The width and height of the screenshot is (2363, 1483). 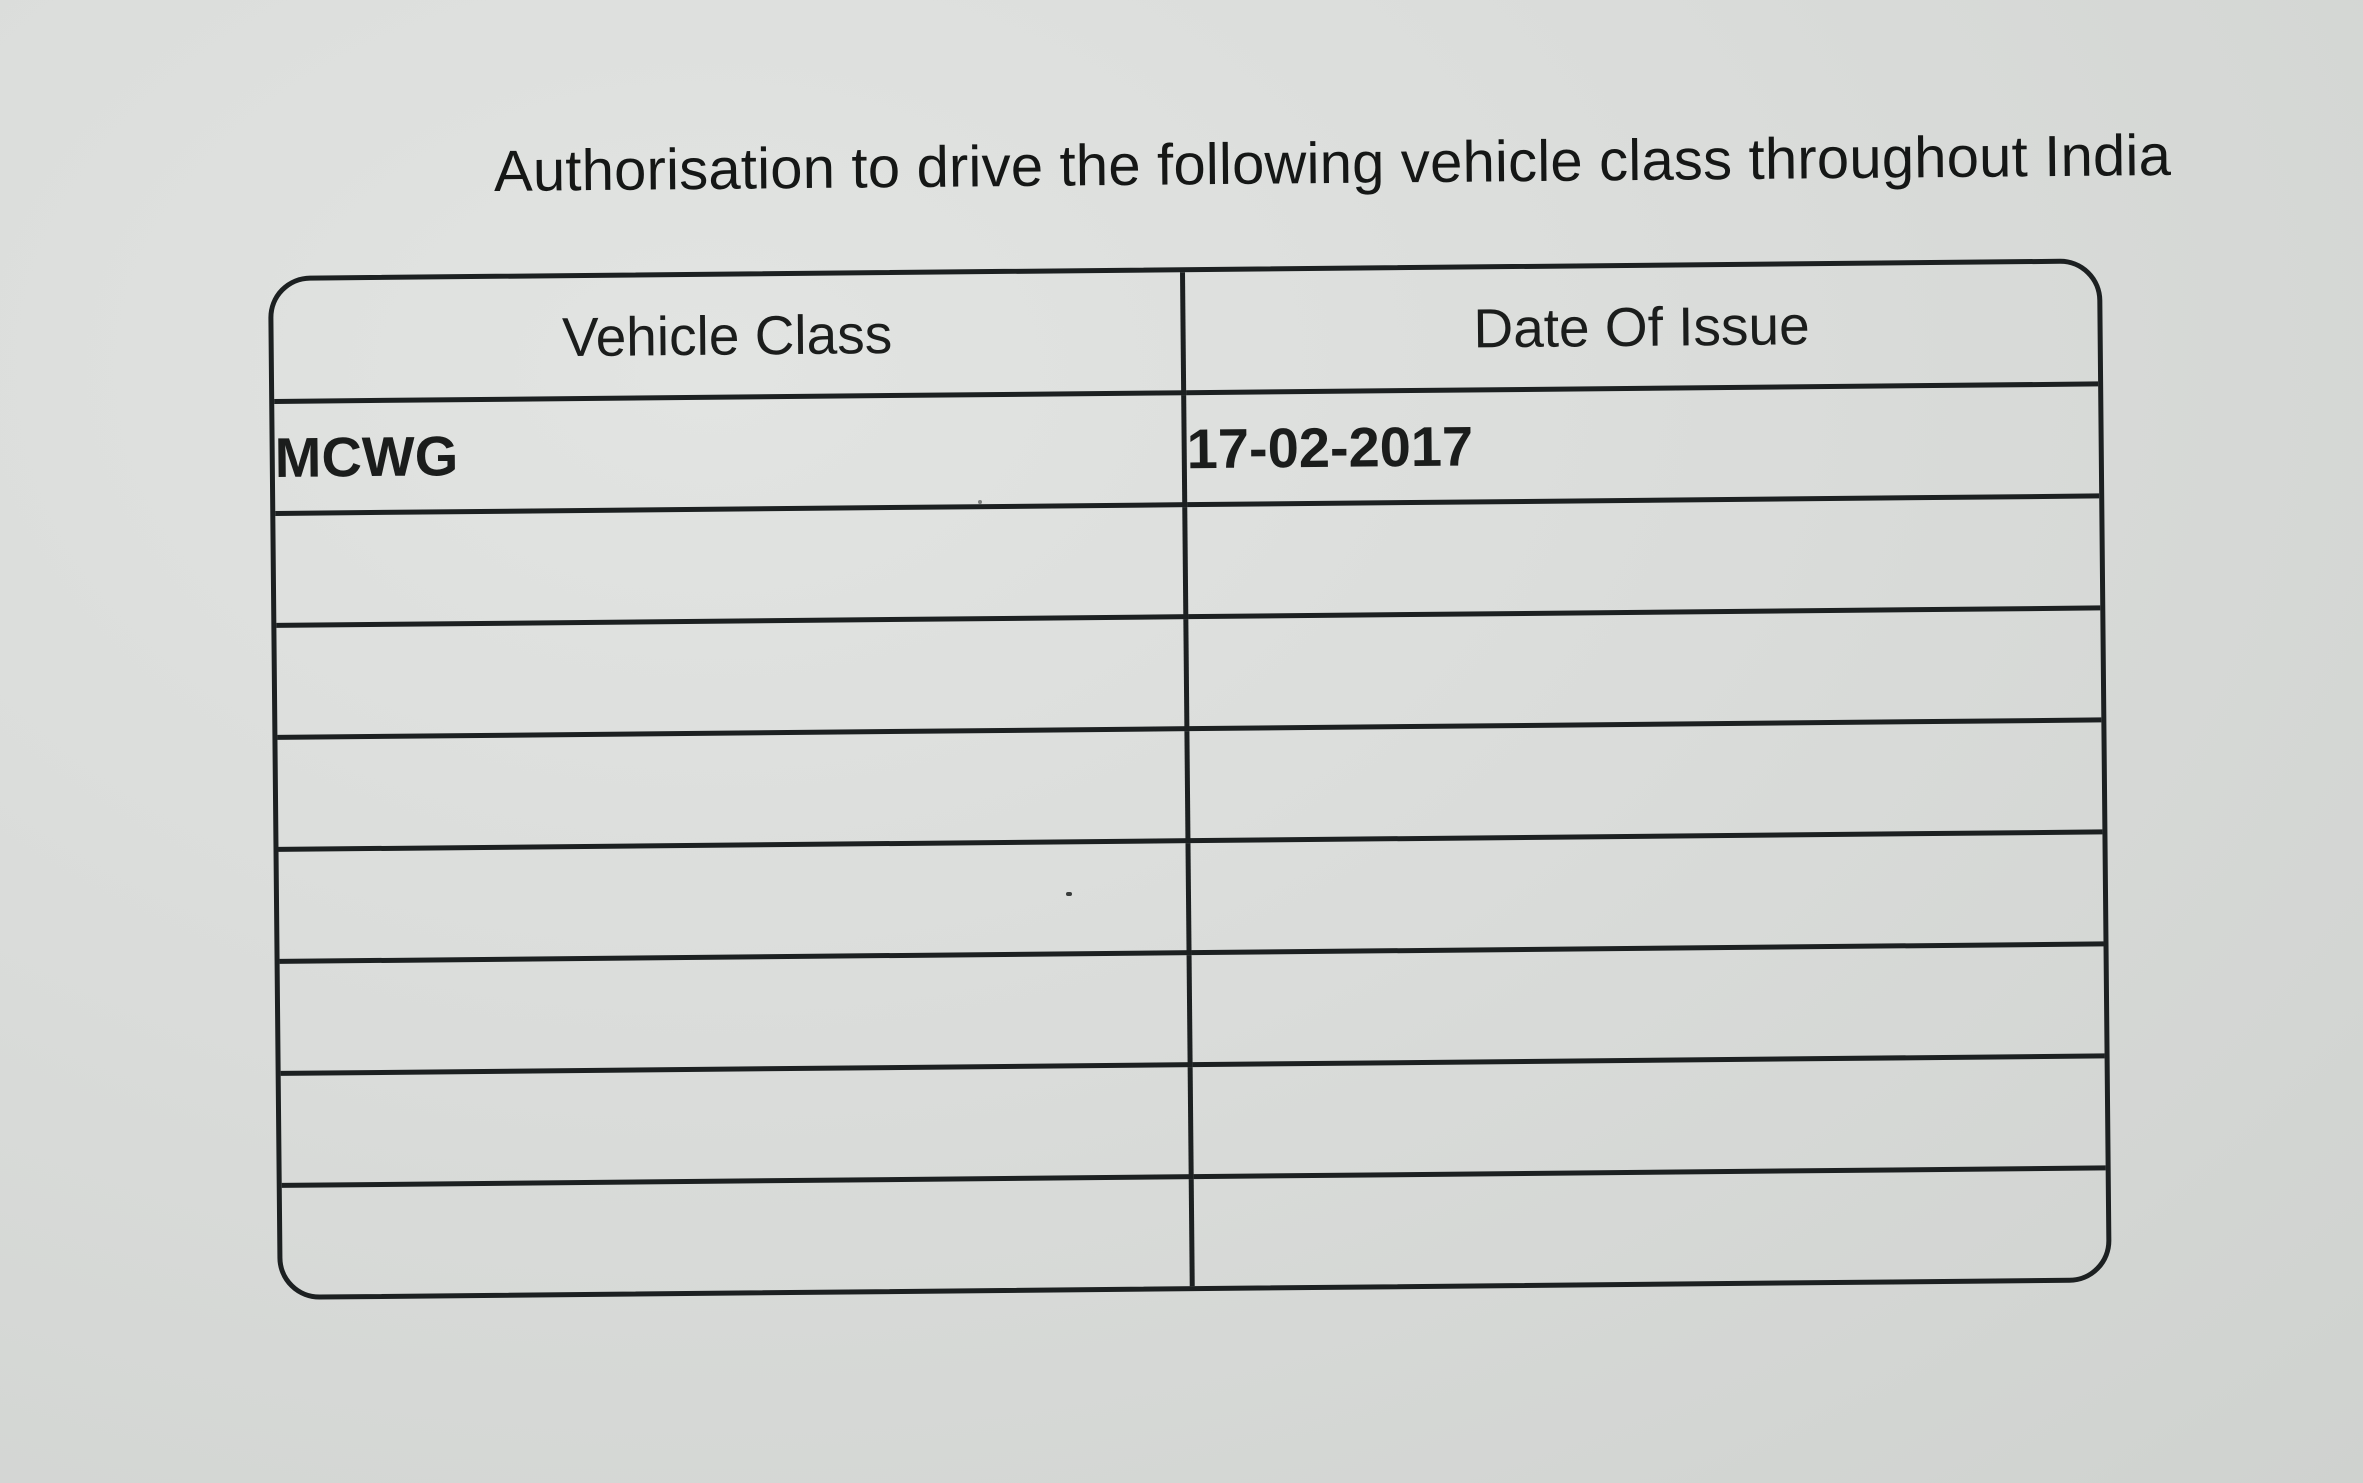 I want to click on vehicle-class-cell: MCWG, so click(x=731, y=455).